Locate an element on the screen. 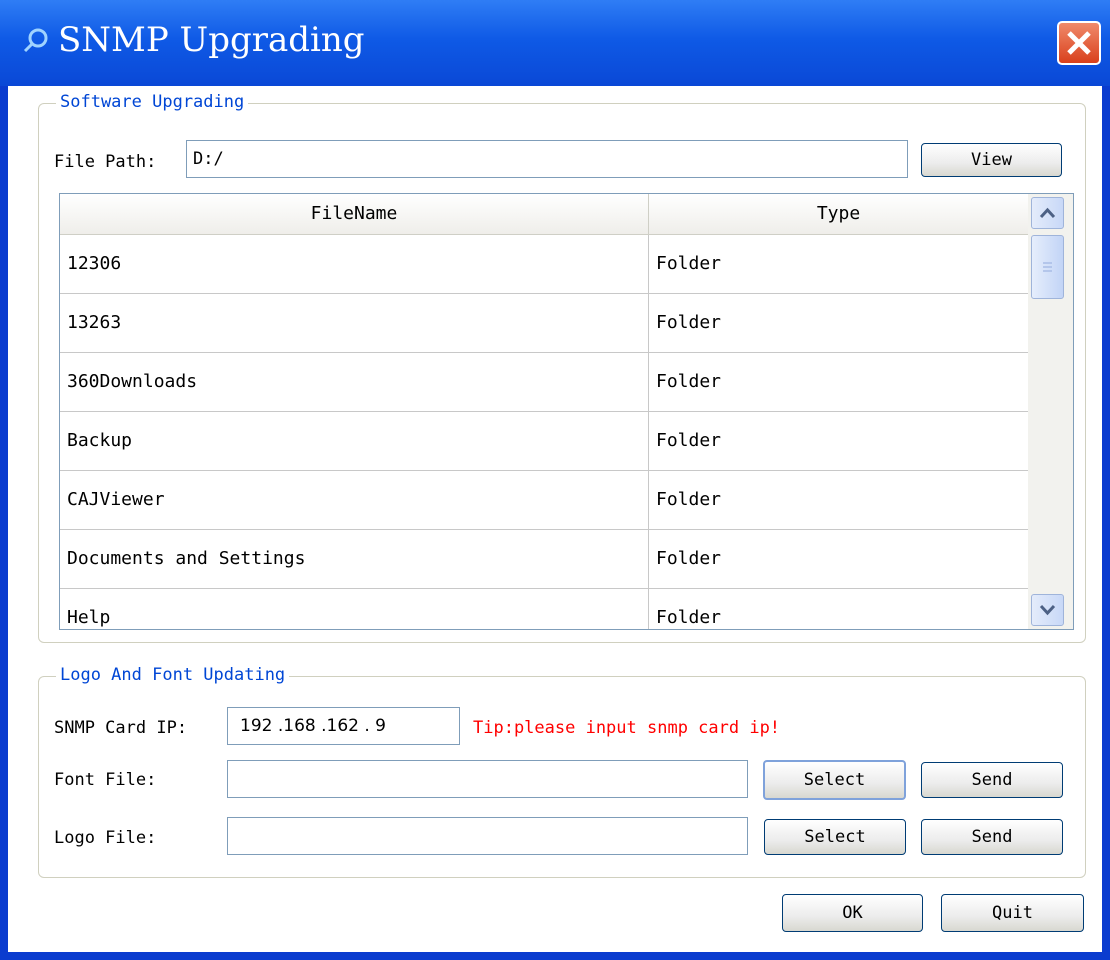 The height and width of the screenshot is (960, 1110). software-upgrading-title: Software Upgrading is located at coordinates (152, 102).